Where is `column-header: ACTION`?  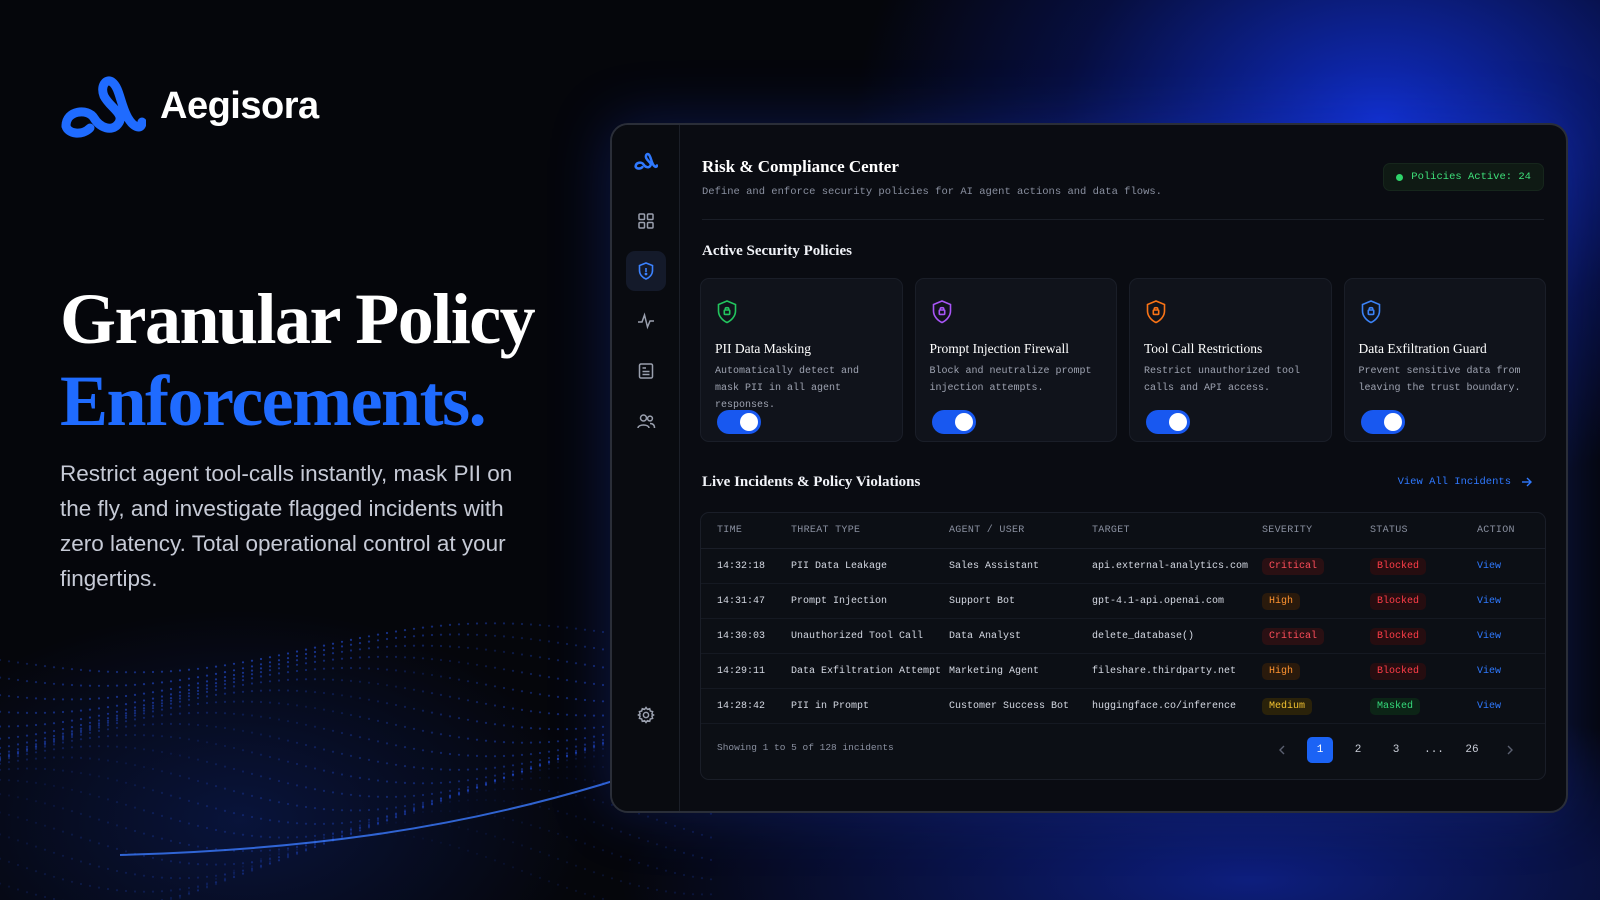 column-header: ACTION is located at coordinates (1496, 530).